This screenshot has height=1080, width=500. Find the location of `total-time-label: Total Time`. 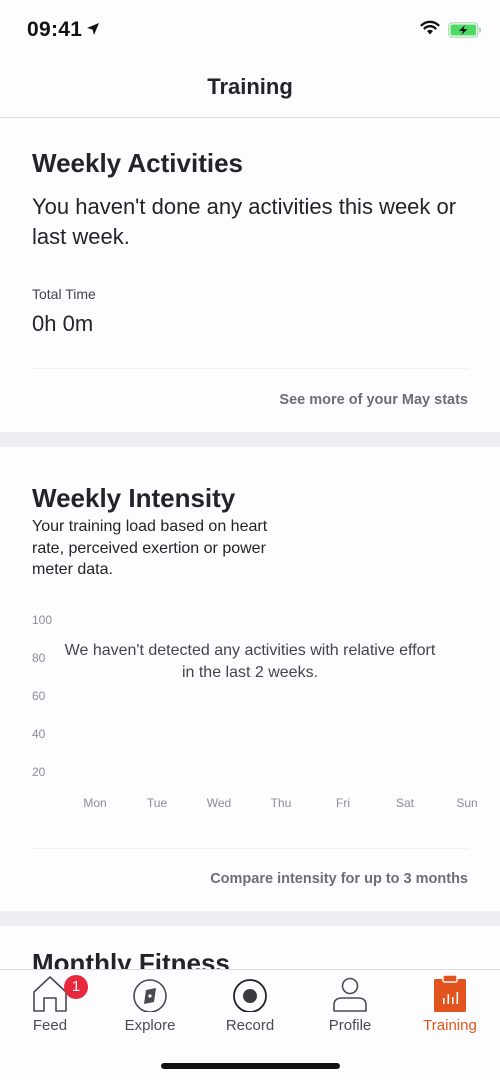

total-time-label: Total Time is located at coordinates (64, 294).